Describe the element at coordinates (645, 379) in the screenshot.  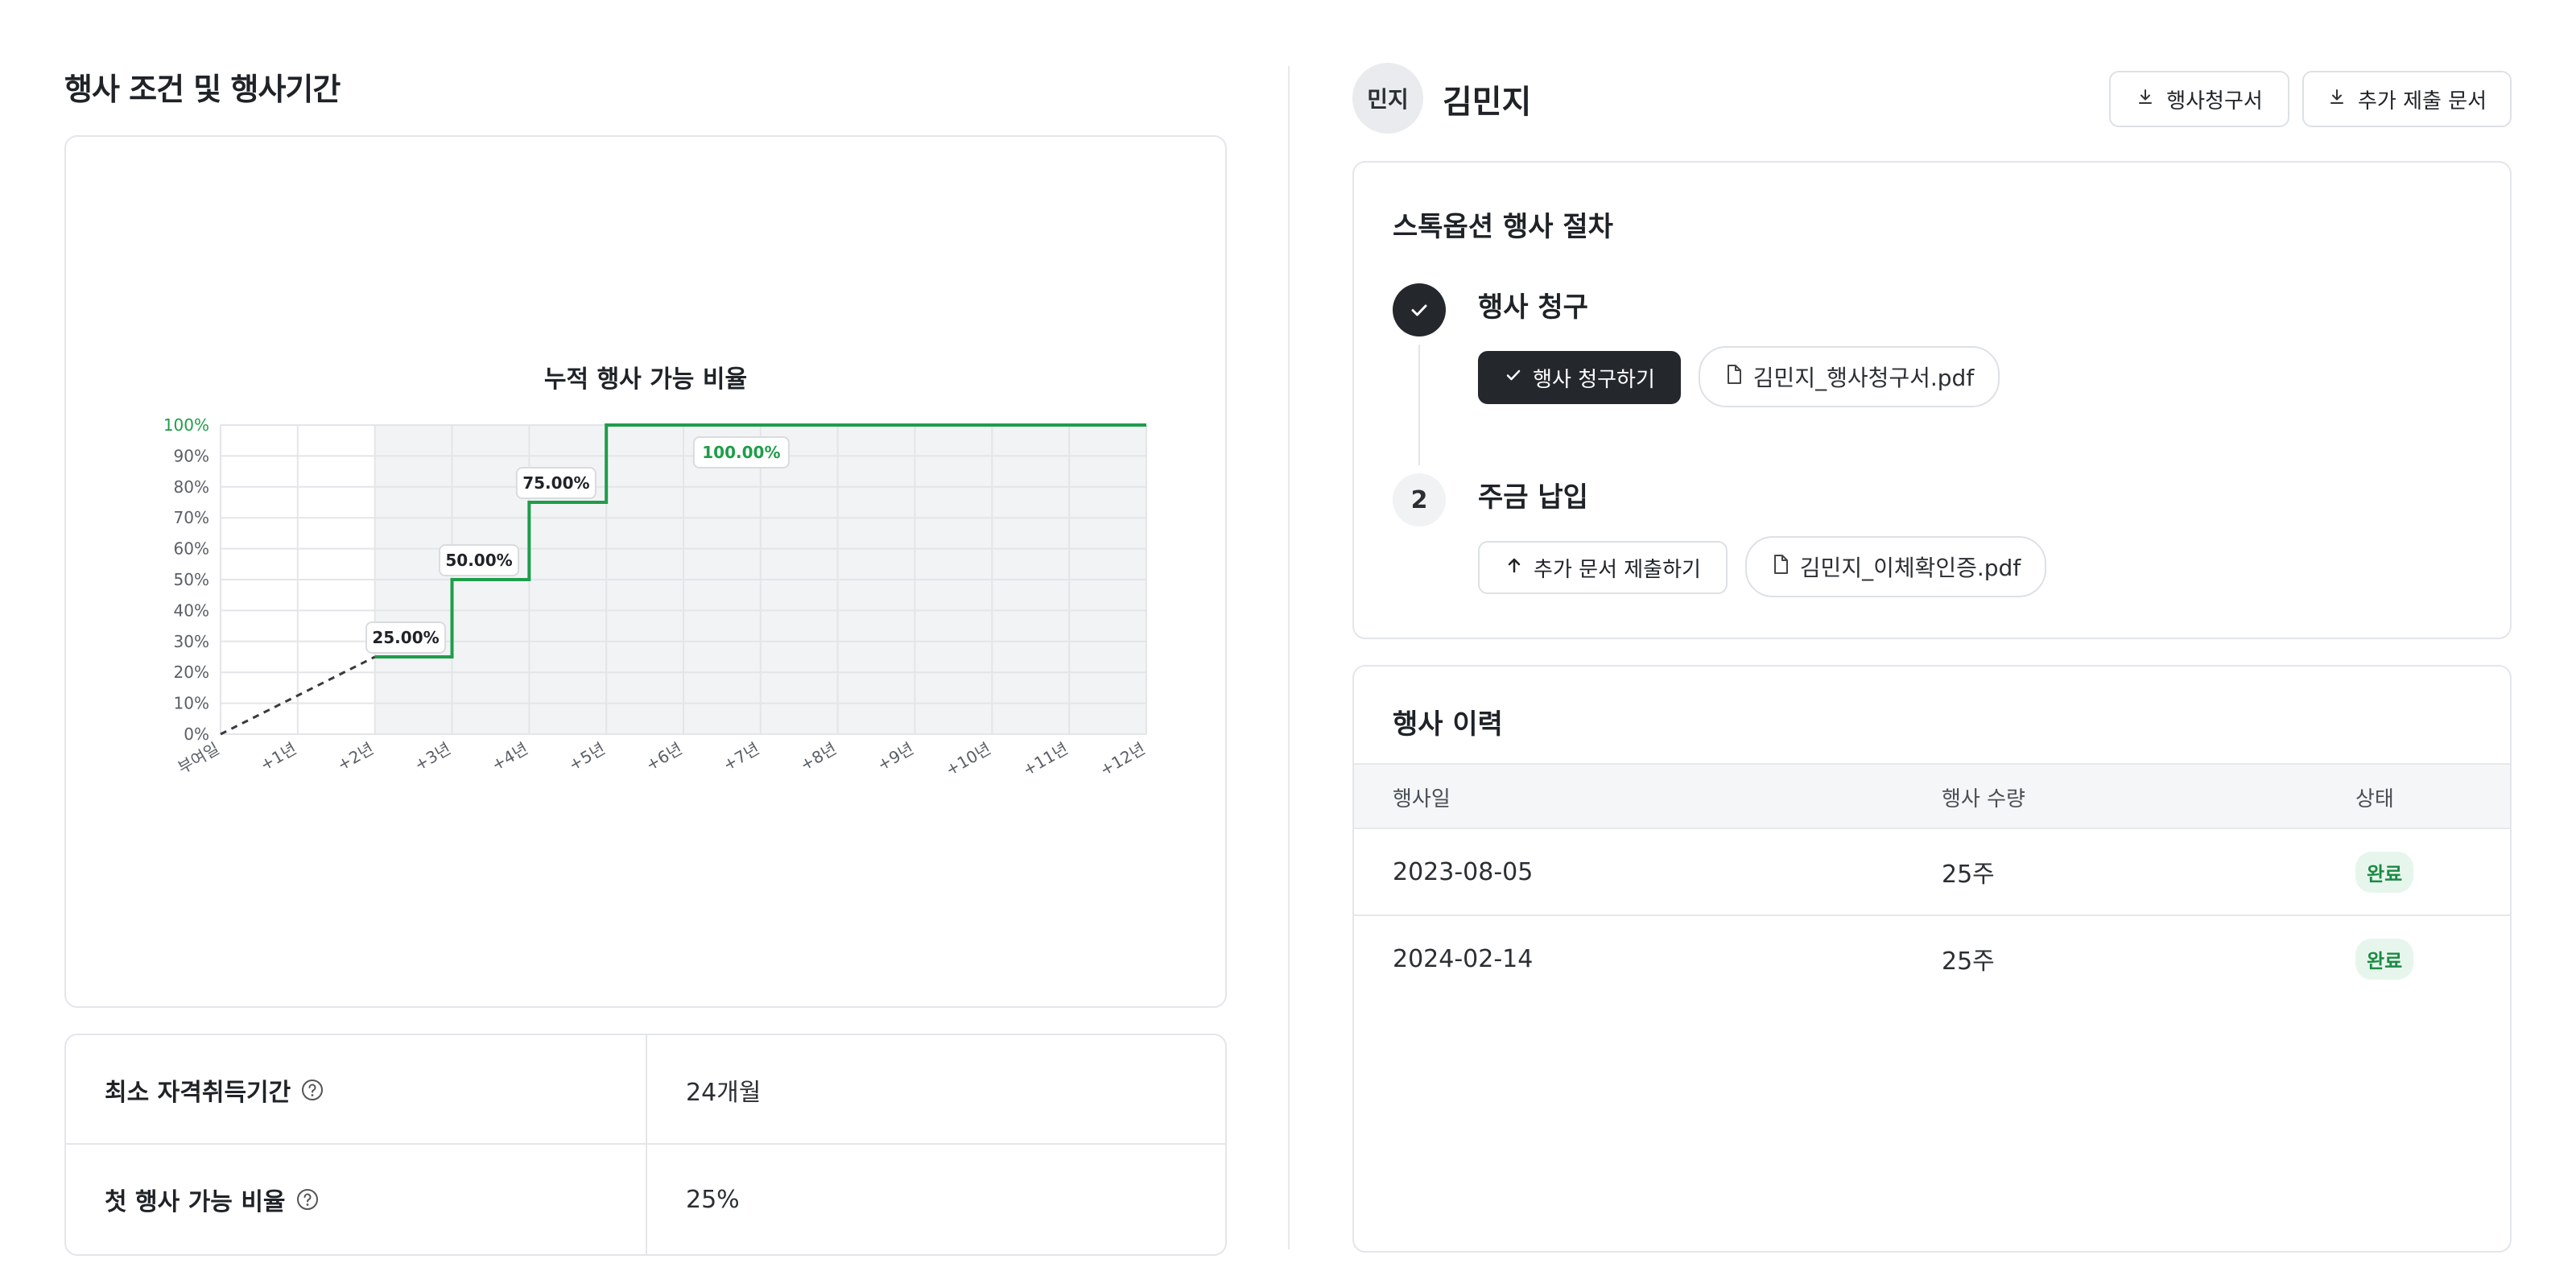
I see `chart-title: 누적 행사 가능 비율` at that location.